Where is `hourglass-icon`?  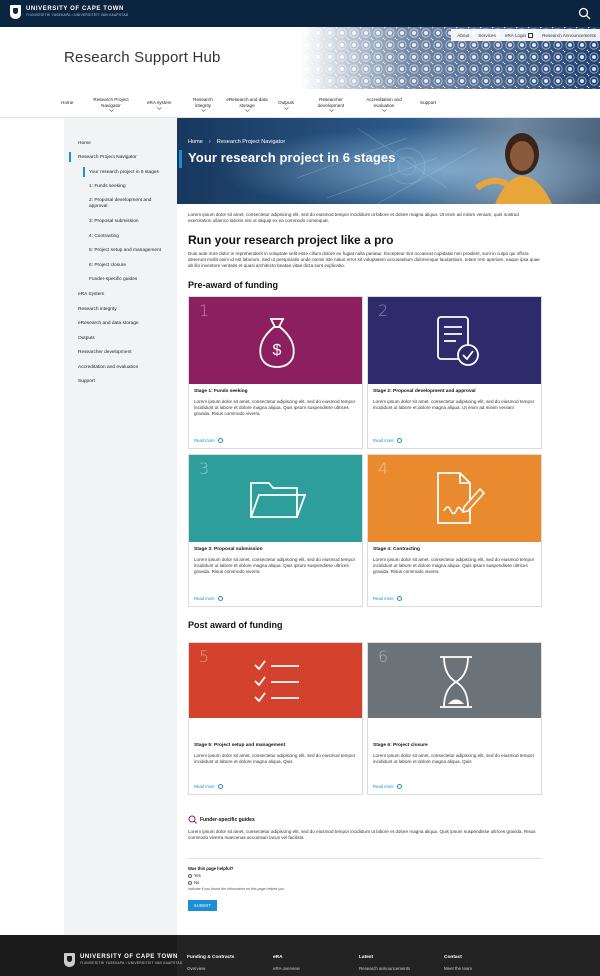
hourglass-icon is located at coordinates (456, 682).